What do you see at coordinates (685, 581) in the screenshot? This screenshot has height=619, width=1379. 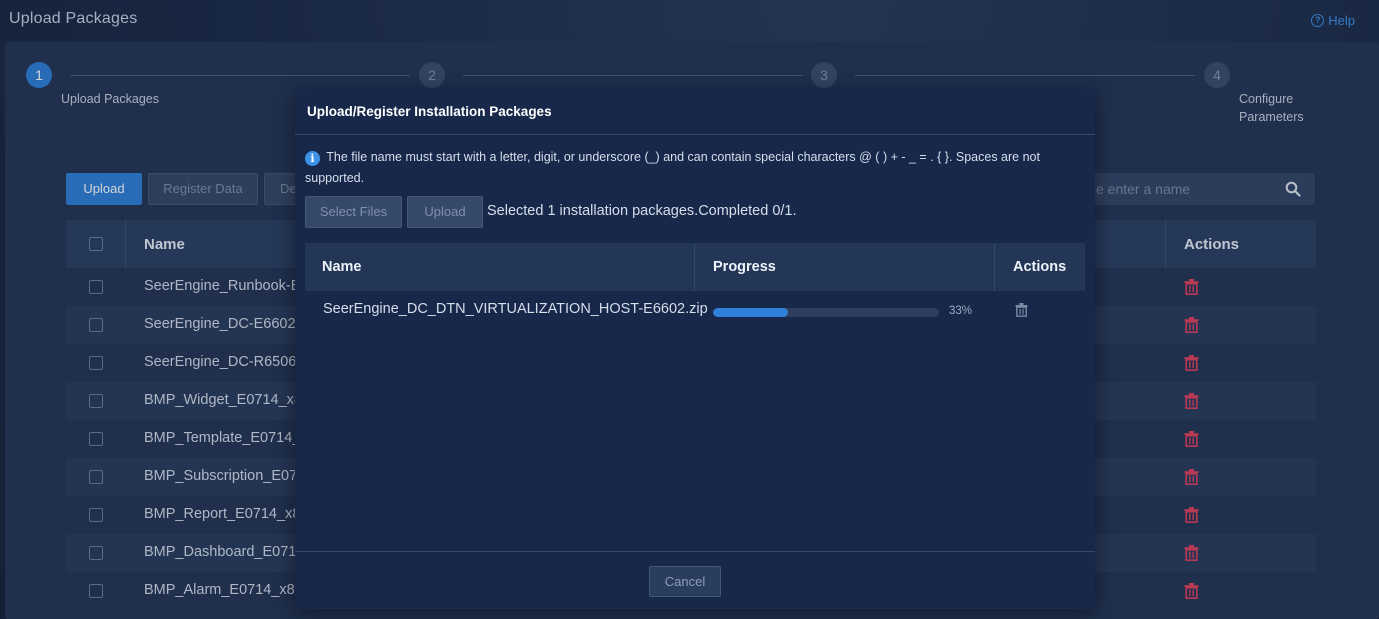 I see `cancel-button: Cancel` at bounding box center [685, 581].